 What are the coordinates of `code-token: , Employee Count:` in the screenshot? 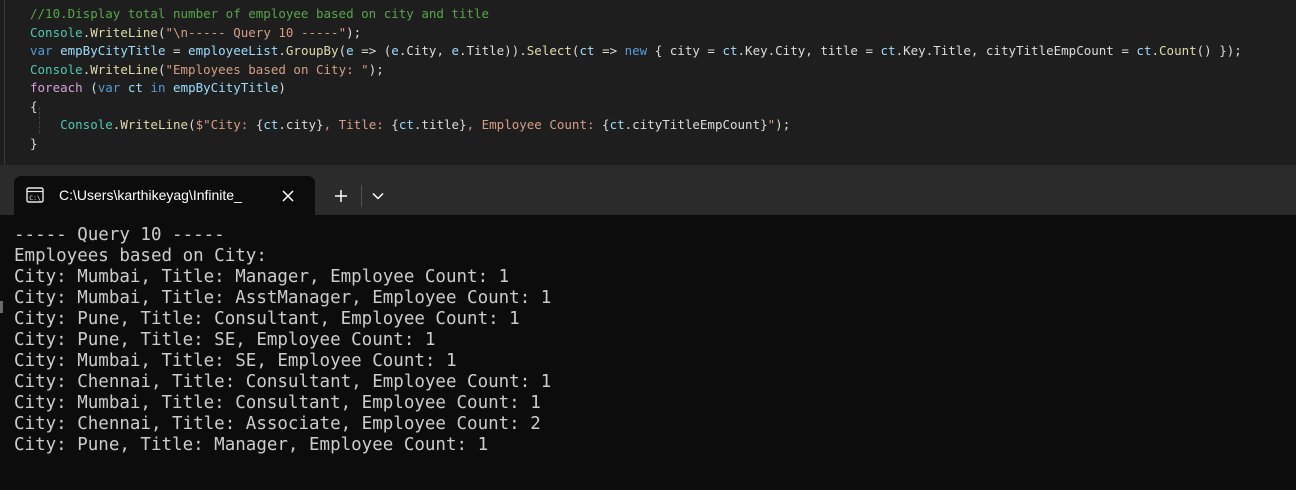 It's located at (534, 124).